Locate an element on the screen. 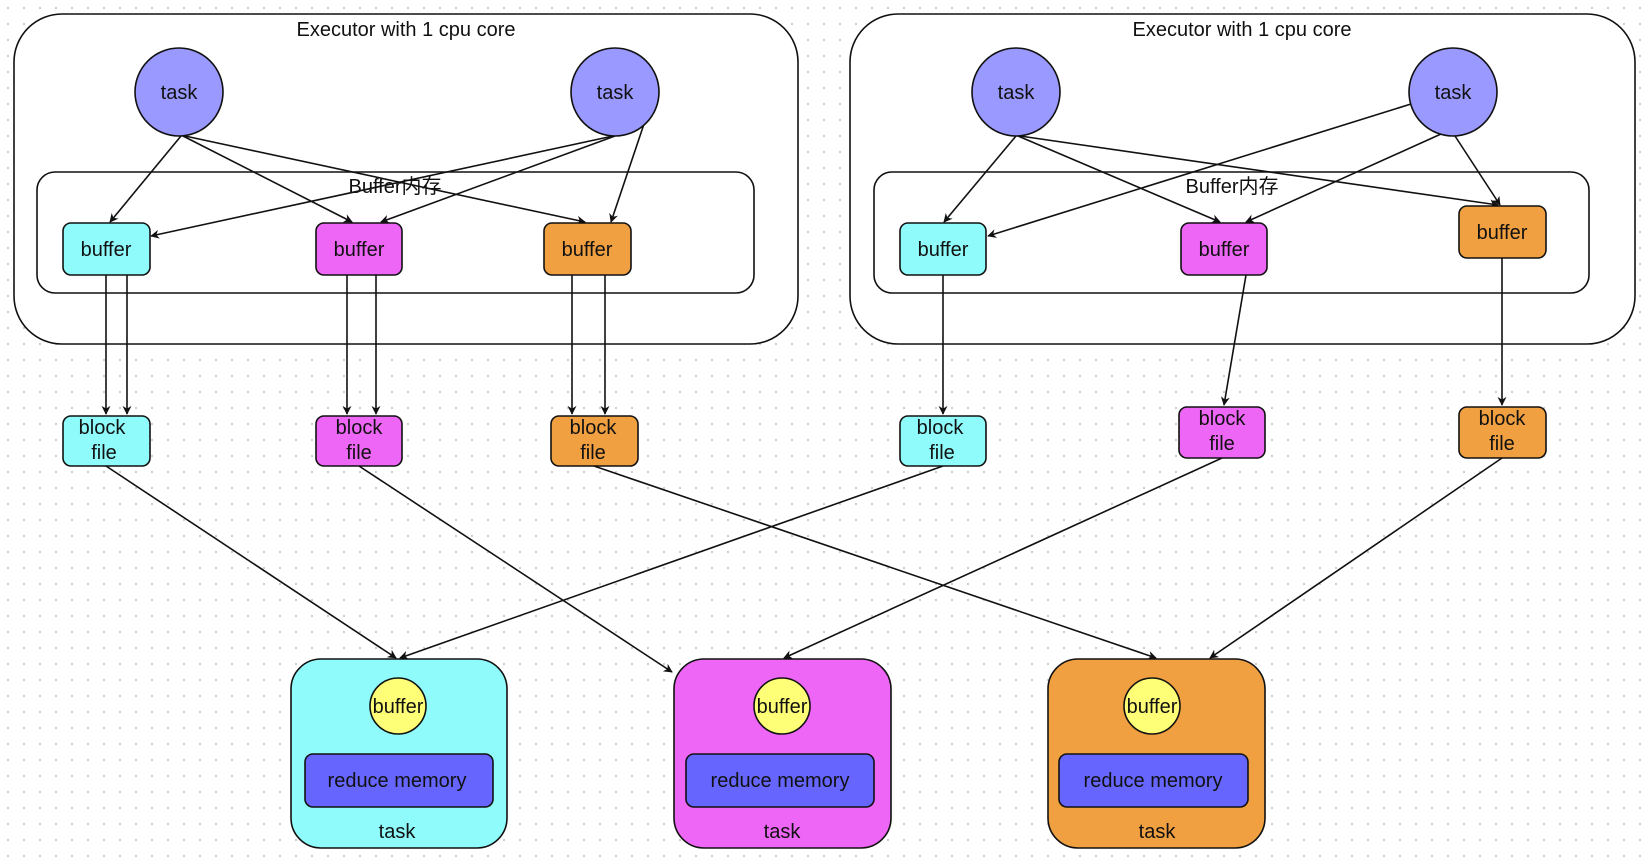  reduce-task-1: buffer reduce memory task is located at coordinates (399, 753).